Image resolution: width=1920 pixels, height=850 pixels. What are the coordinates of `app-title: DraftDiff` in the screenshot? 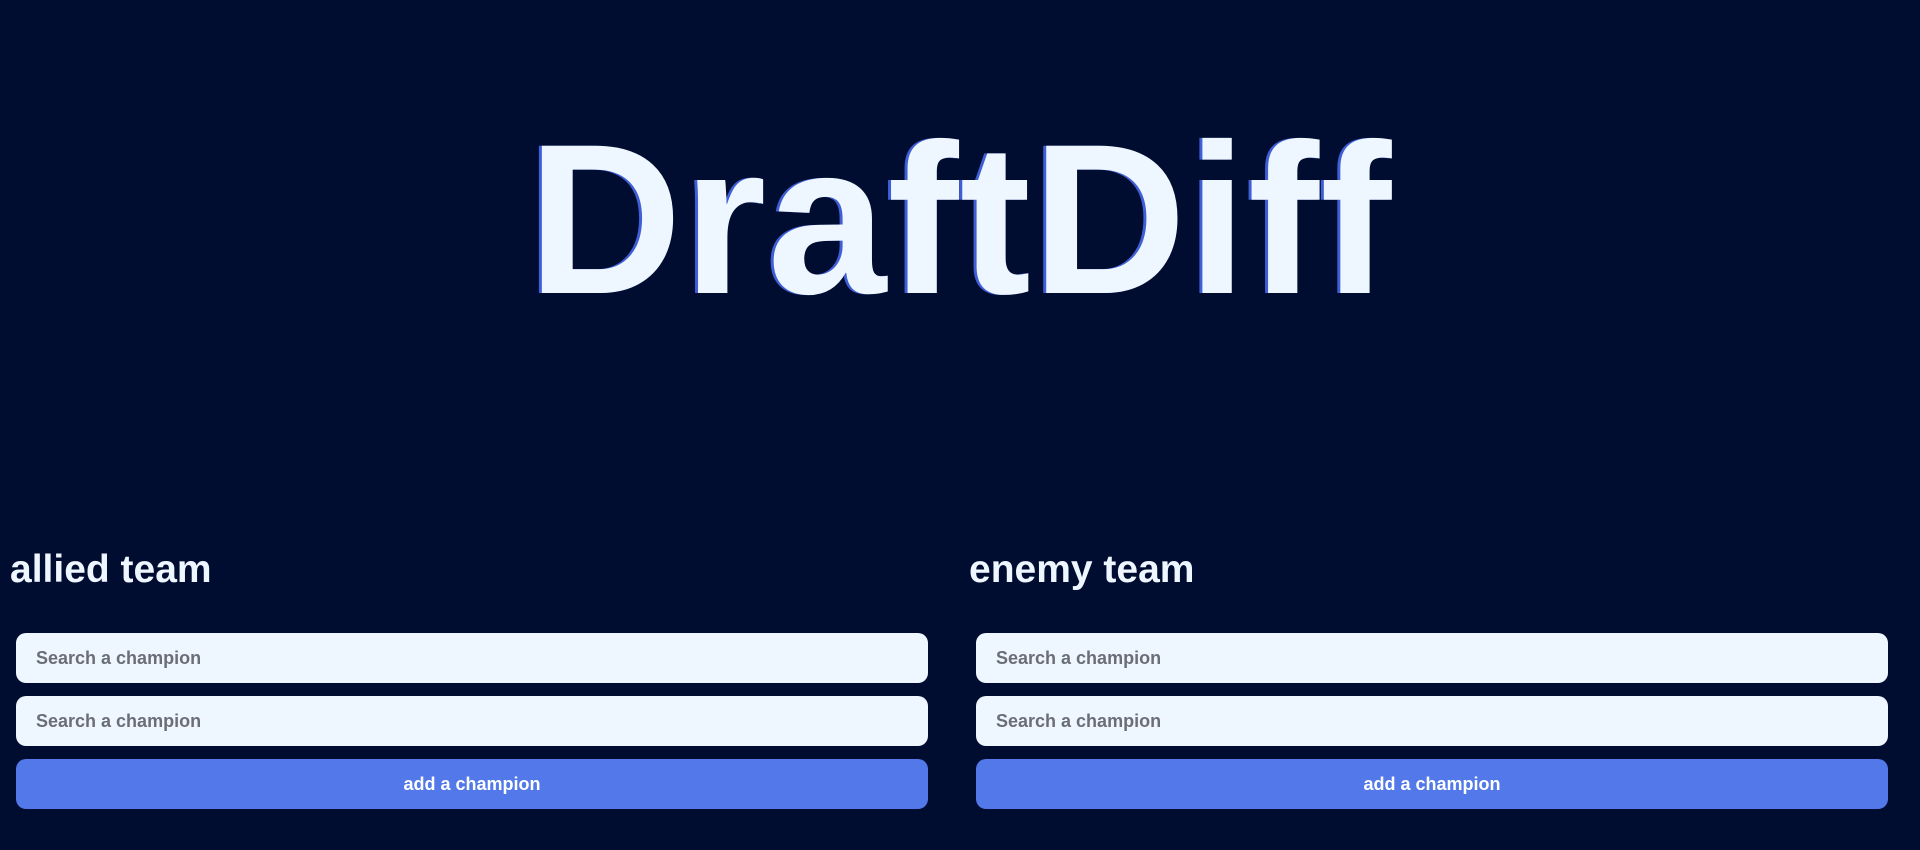 It's located at (960, 219).